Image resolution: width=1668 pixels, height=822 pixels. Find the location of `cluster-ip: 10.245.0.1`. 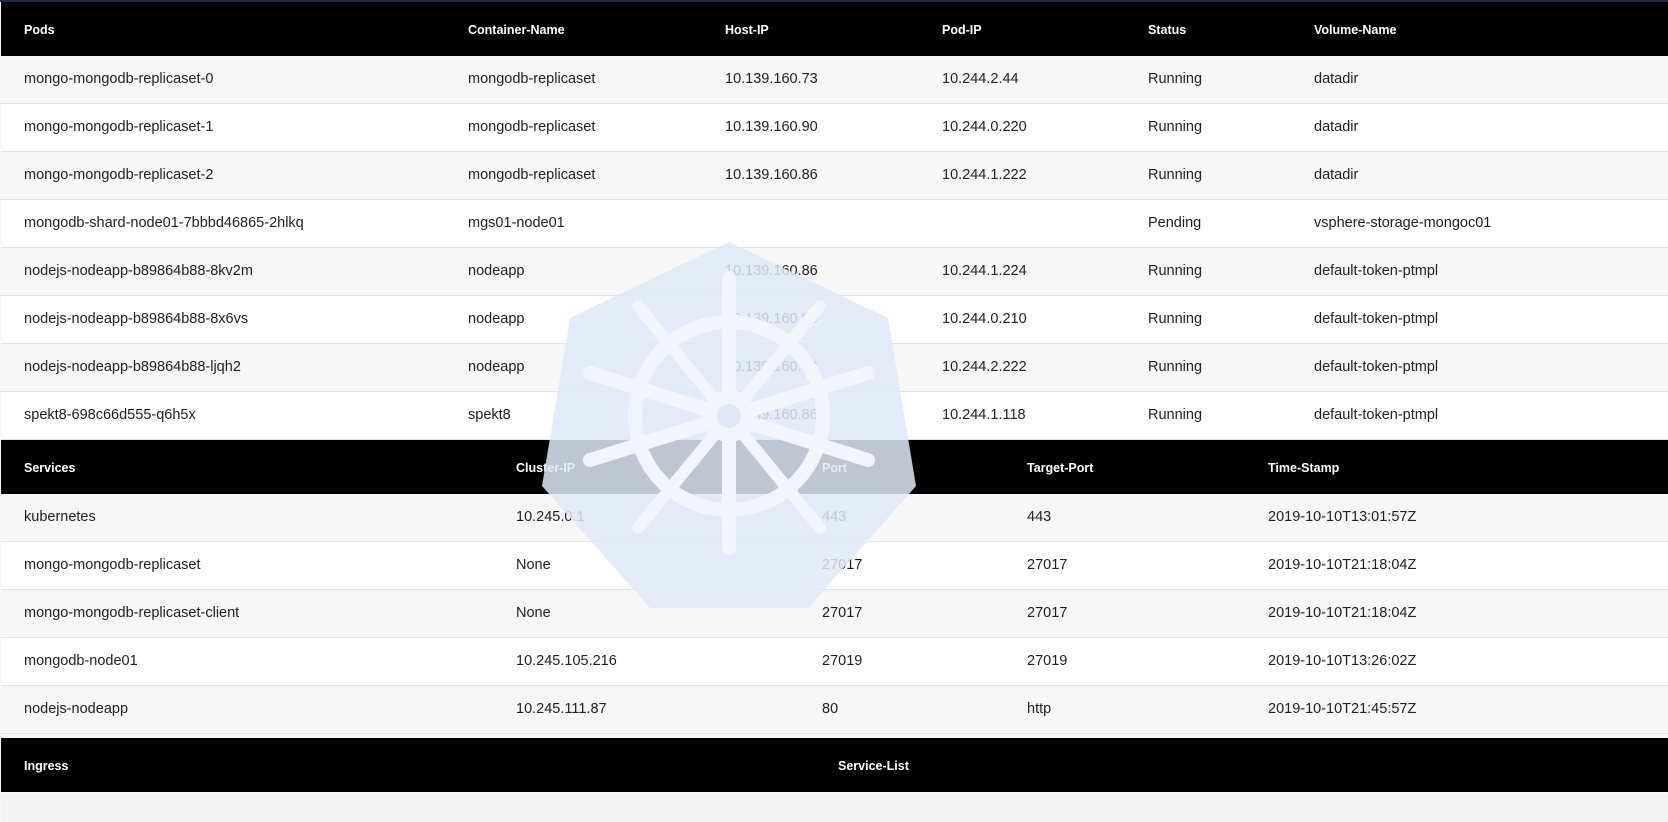

cluster-ip: 10.245.0.1 is located at coordinates (550, 517).